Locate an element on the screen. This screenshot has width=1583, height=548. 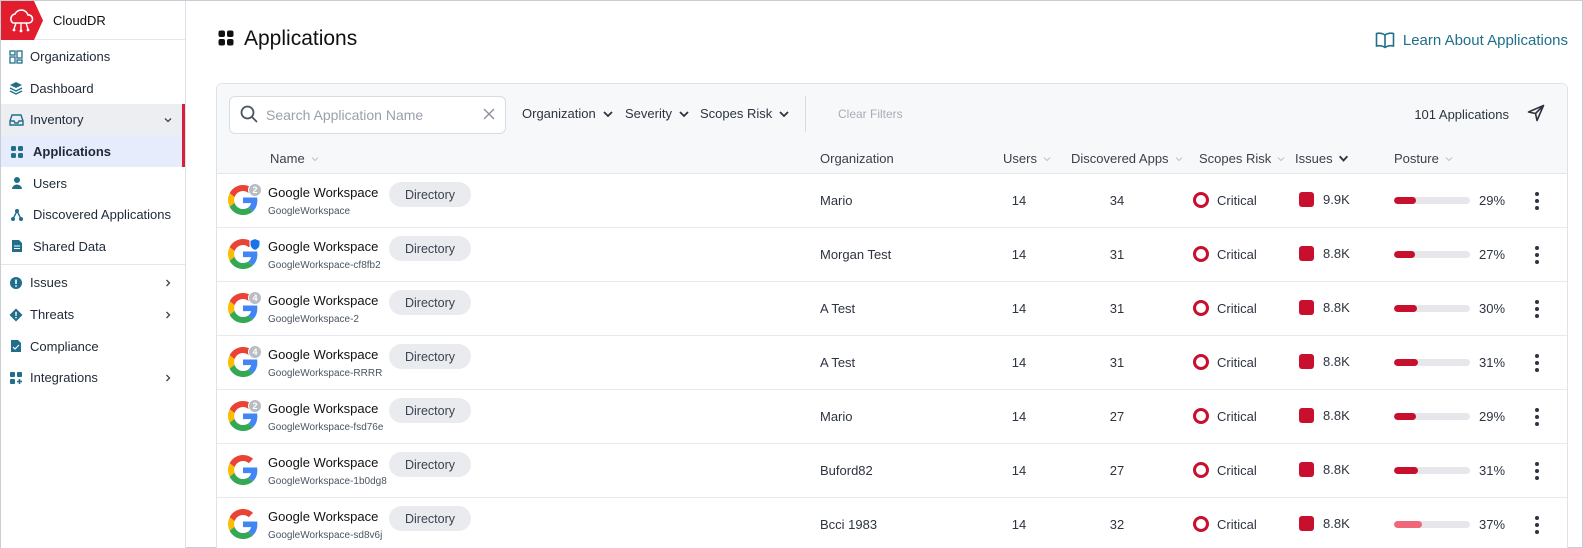
open-book-icon is located at coordinates (1385, 40).